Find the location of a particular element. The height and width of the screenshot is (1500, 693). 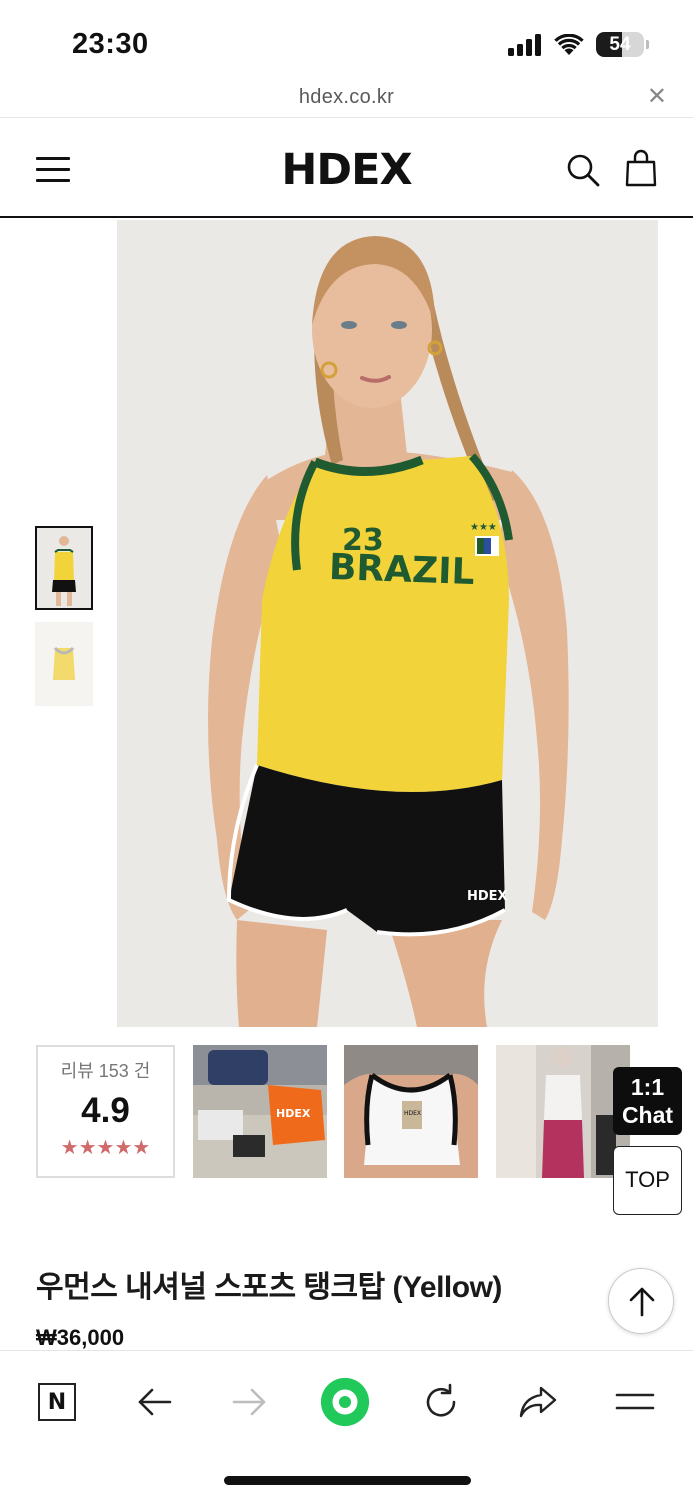

share-icon is located at coordinates (538, 1402).